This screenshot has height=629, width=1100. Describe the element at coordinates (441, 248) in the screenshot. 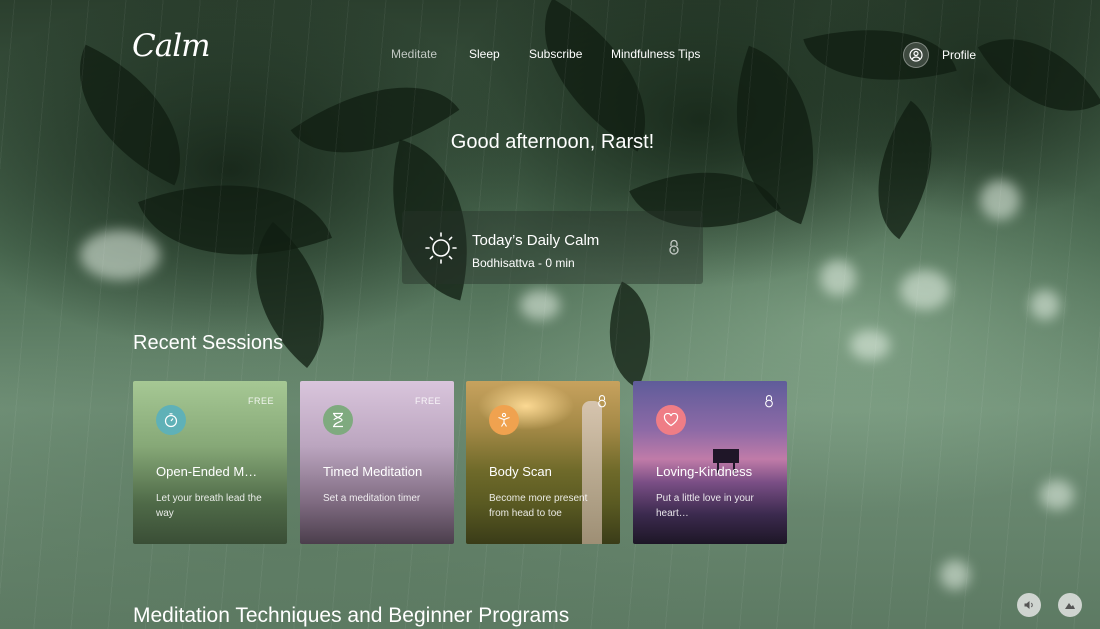

I see `sun-icon` at that location.